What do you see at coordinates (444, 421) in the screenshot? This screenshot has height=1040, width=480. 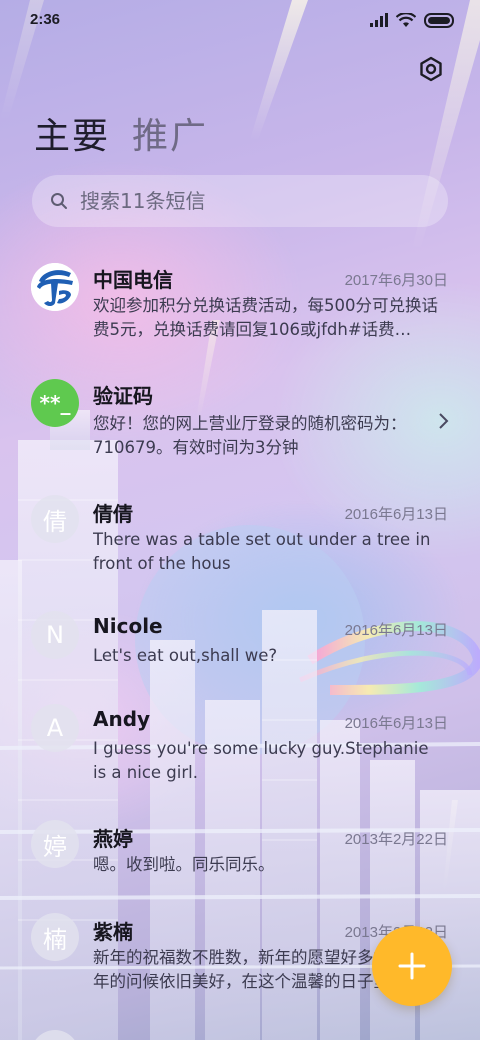 I see `chevron-right-icon` at bounding box center [444, 421].